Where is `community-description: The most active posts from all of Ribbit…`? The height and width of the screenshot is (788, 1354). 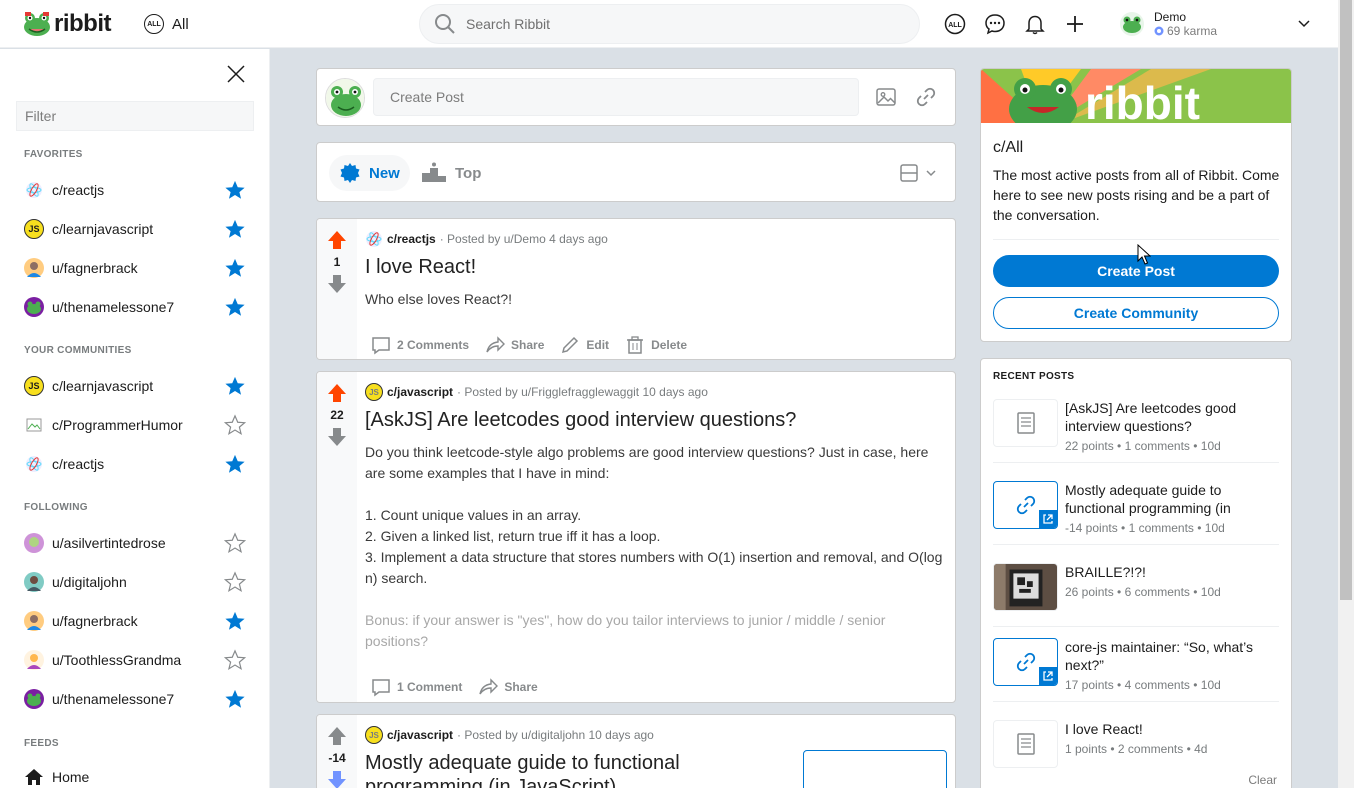 community-description: The most active posts from all of Ribbit… is located at coordinates (1136, 195).